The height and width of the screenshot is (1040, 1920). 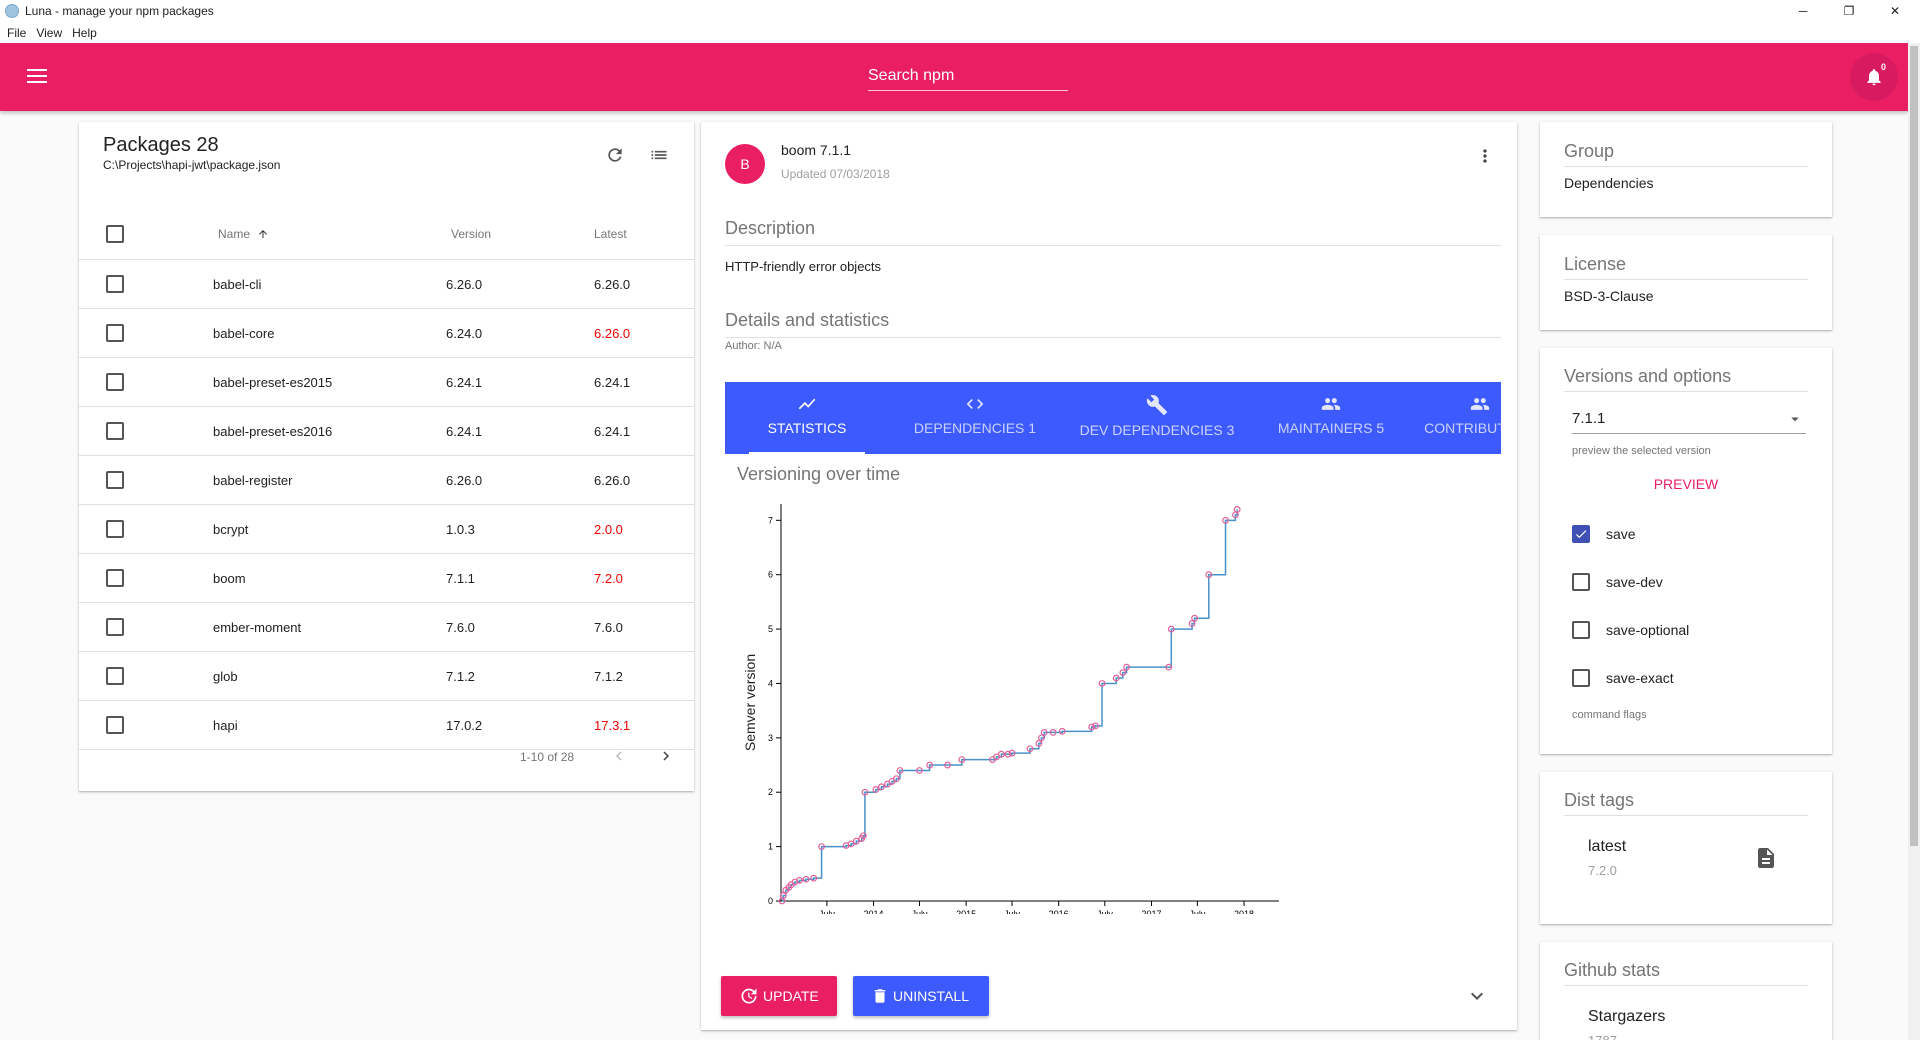 I want to click on luna-app-icon, so click(x=12, y=11).